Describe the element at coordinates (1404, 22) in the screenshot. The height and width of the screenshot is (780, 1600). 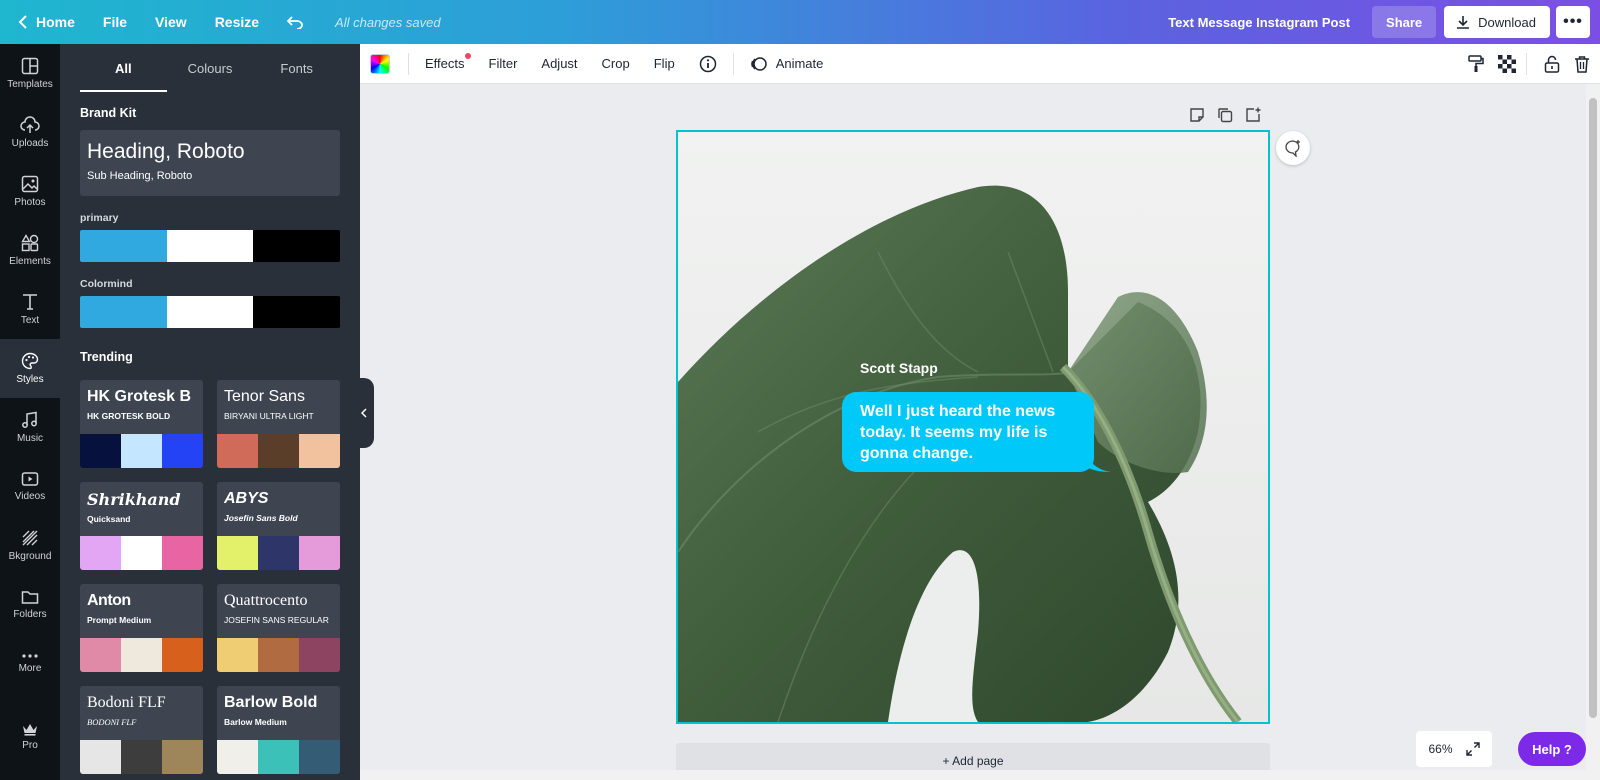
I see `share-button: Share` at that location.